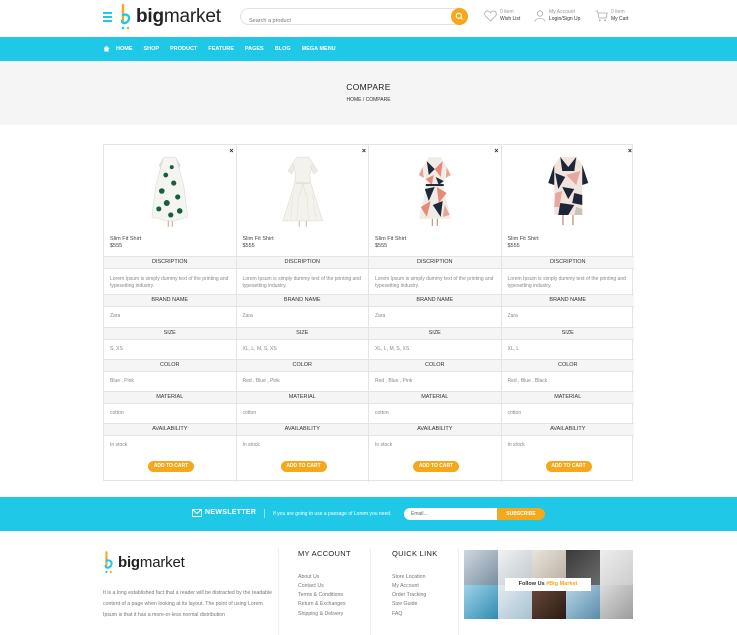 Image resolution: width=737 pixels, height=635 pixels. Describe the element at coordinates (264, 513) in the screenshot. I see `newsletter-divider` at that location.